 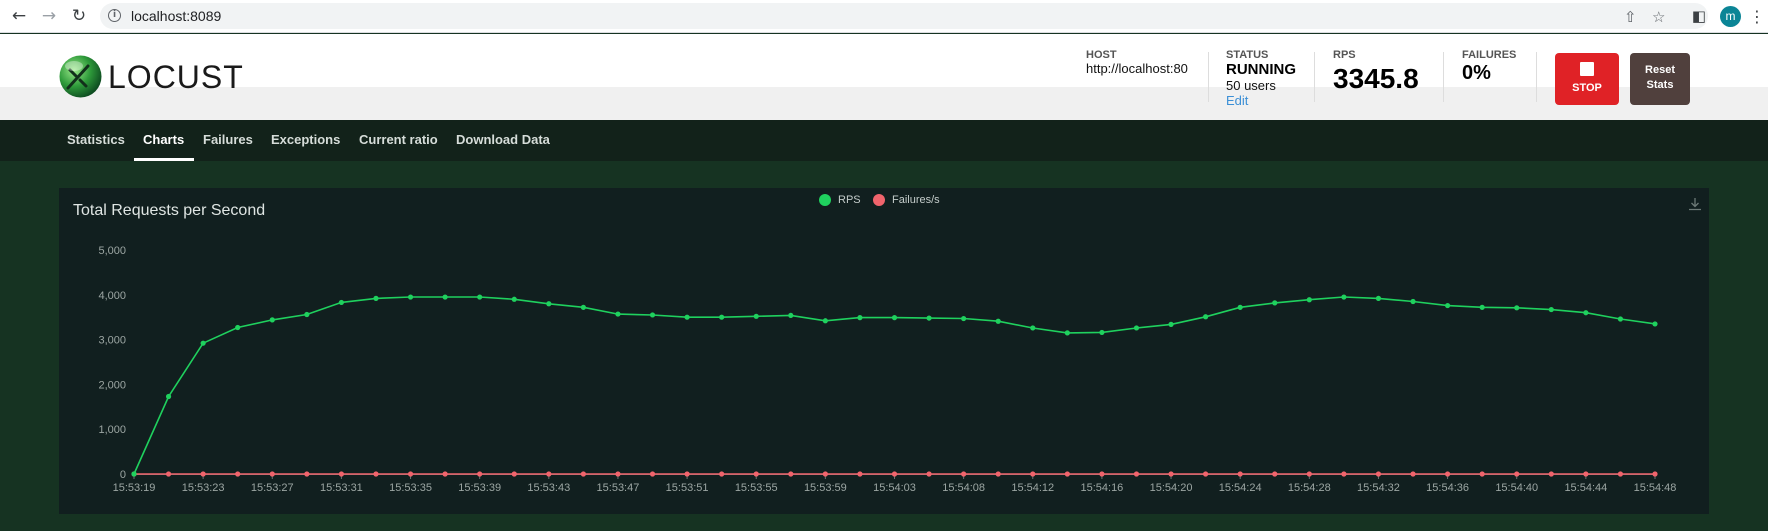 I want to click on kebab-menu-icon: ⋮, so click(x=1757, y=16).